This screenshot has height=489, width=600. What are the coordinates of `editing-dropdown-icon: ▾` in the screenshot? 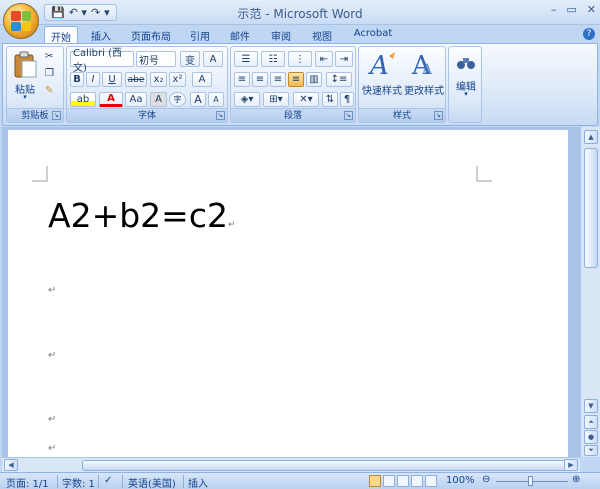 It's located at (466, 94).